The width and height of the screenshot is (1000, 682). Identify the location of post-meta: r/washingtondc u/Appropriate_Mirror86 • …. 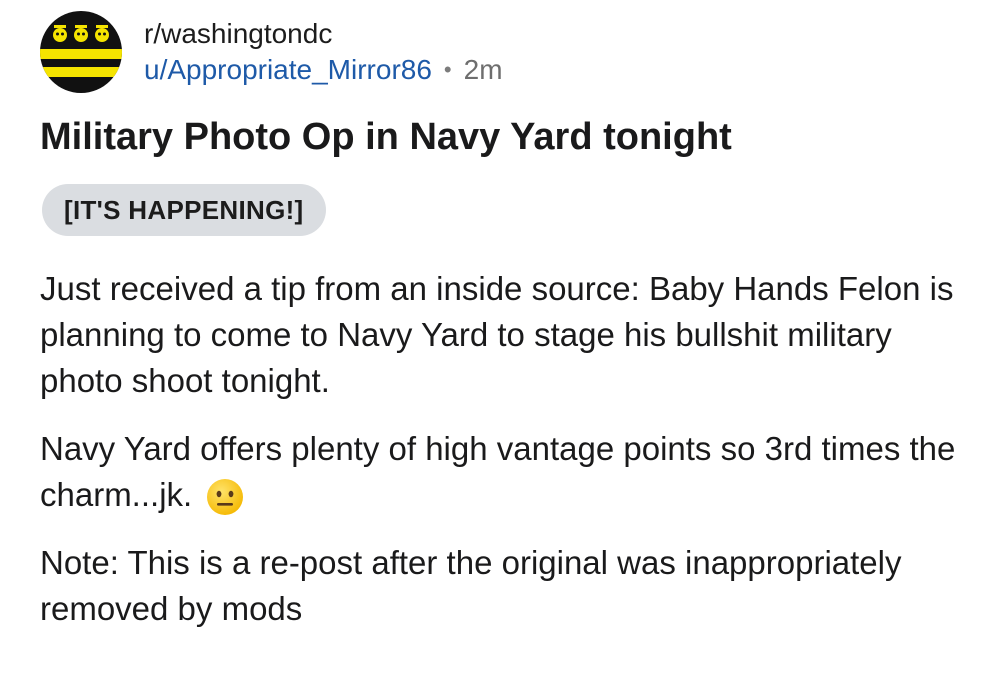
(323, 52).